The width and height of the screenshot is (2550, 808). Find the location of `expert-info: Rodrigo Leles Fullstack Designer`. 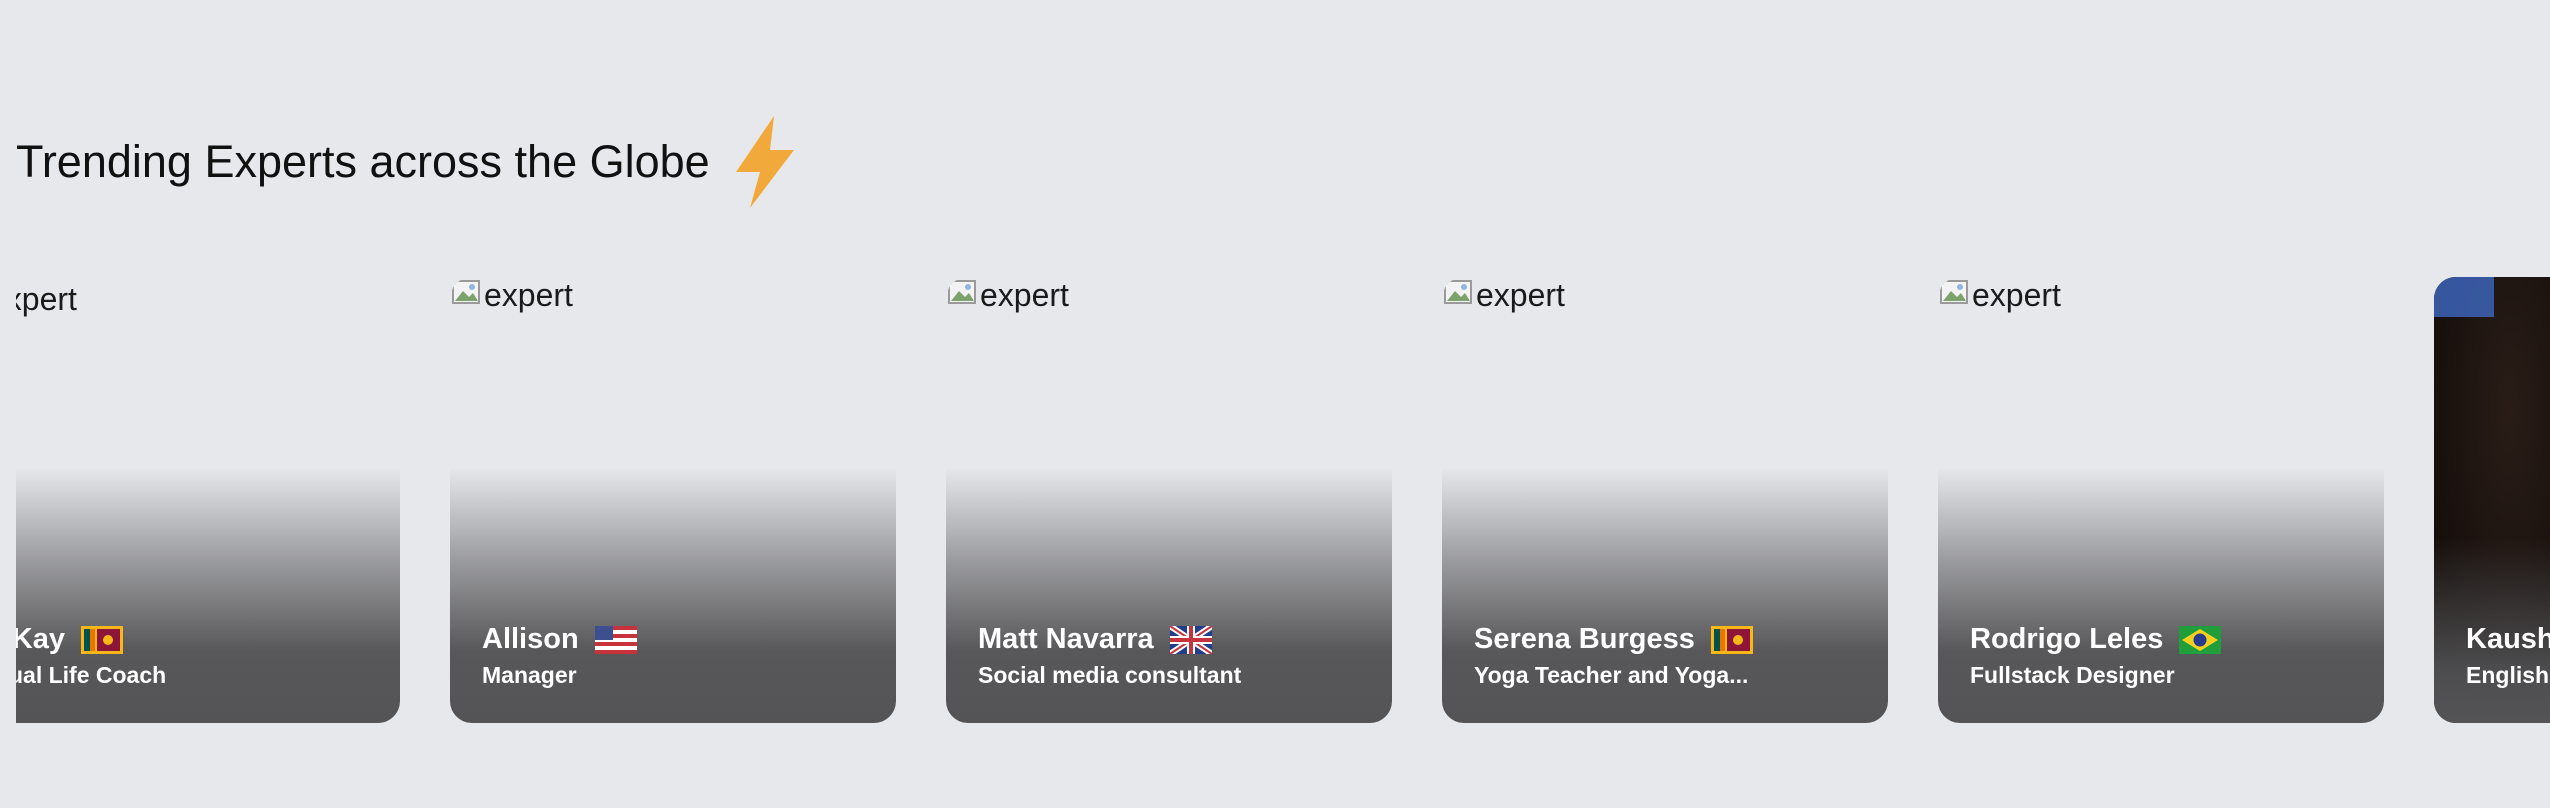

expert-info: Rodrigo Leles Fullstack Designer is located at coordinates (2167, 656).